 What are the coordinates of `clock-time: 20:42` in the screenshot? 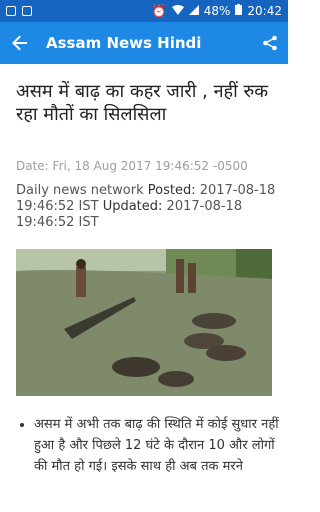 It's located at (264, 11).